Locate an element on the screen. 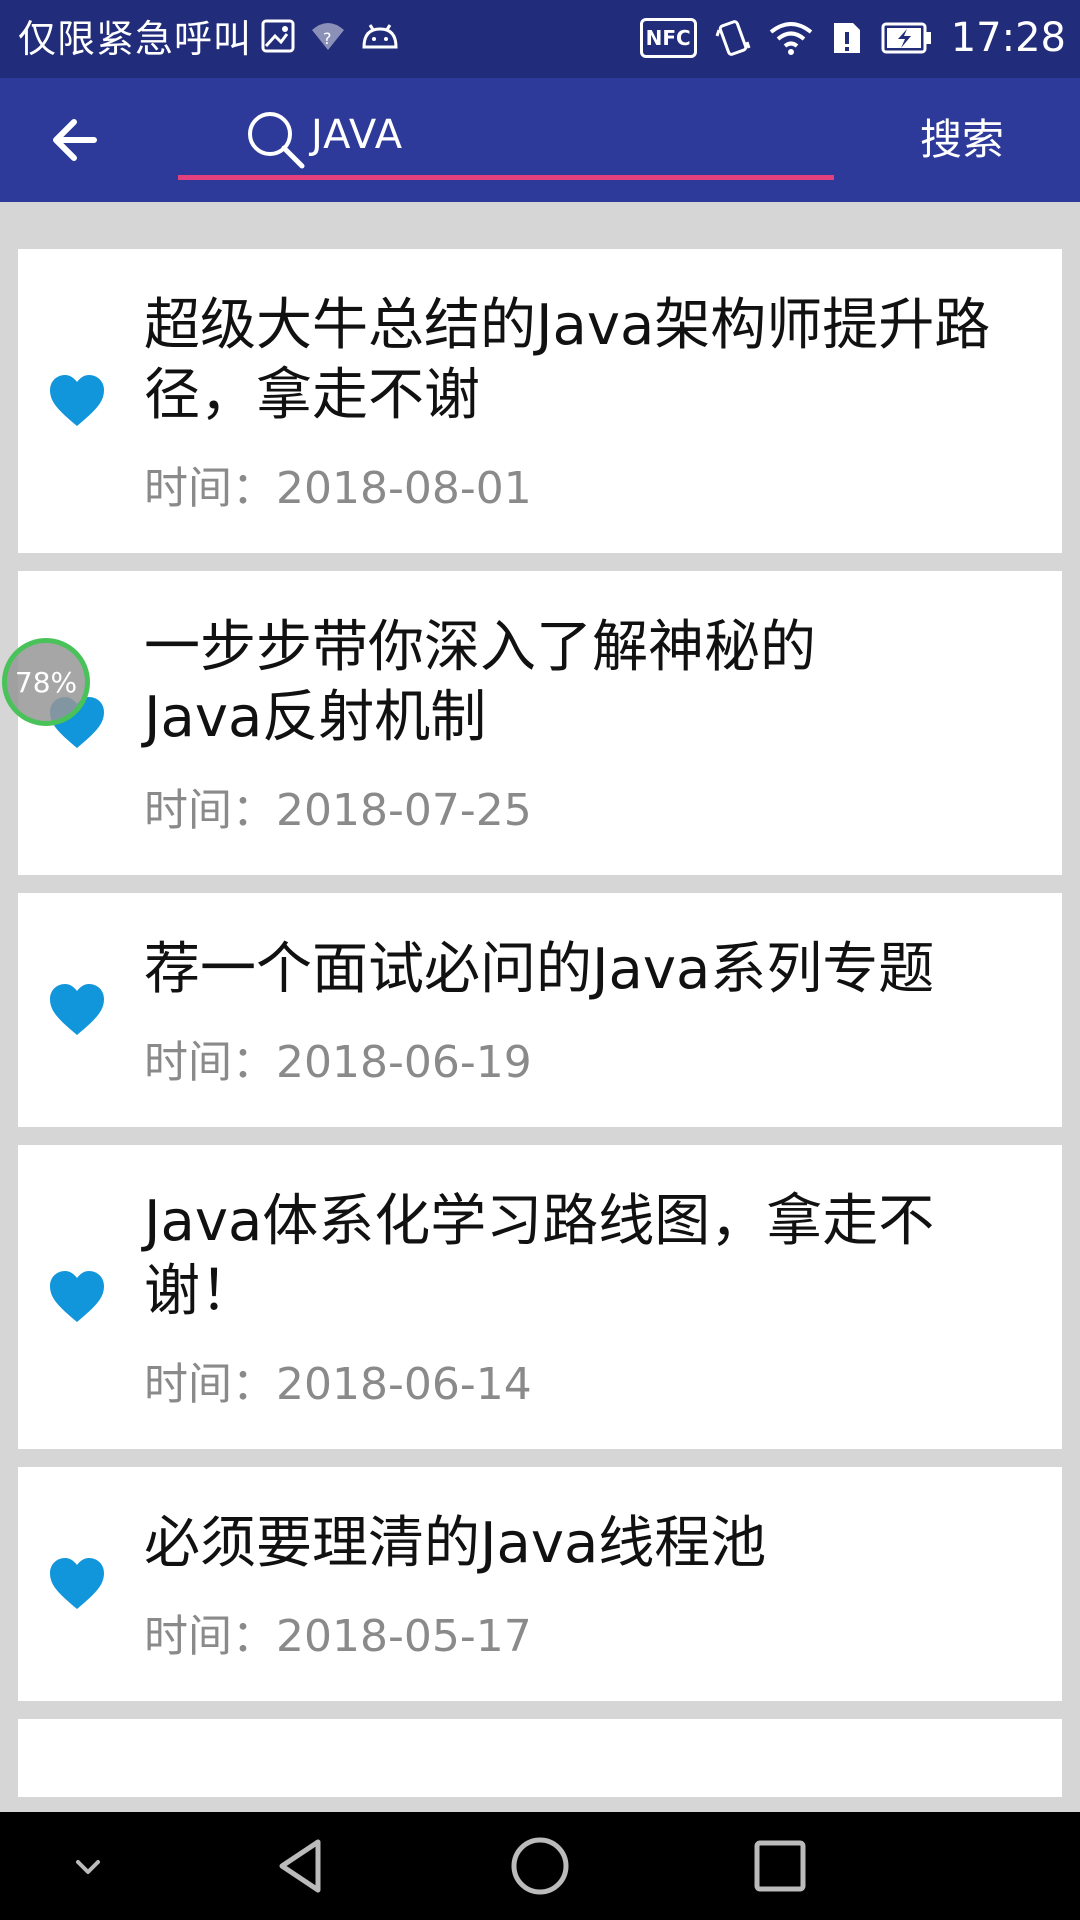 The image size is (1080, 1920). list-item: 荐一个面试必问的Java系列专题 时间：2018-06-19 is located at coordinates (540, 1010).